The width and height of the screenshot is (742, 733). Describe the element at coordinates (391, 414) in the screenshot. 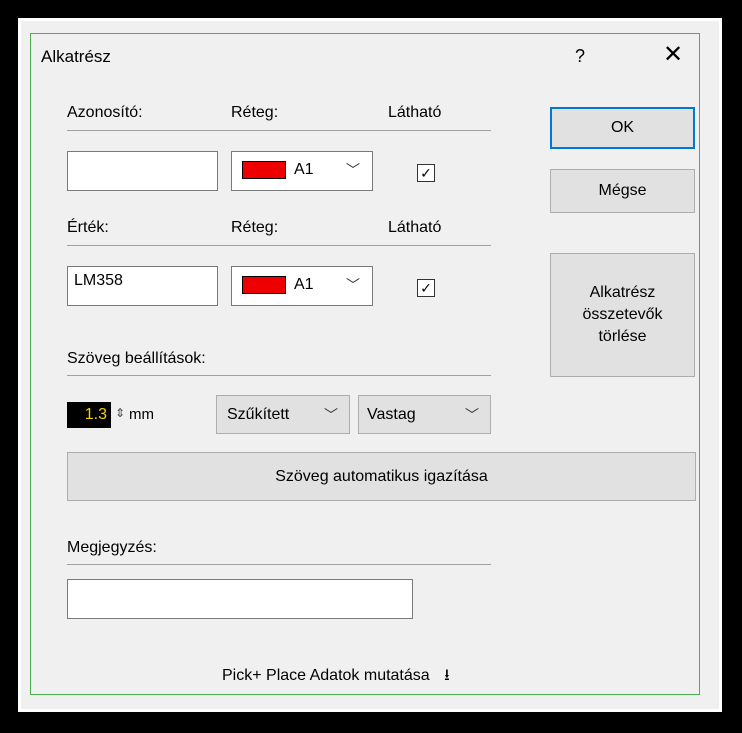

I see `text-weight-value: Vastag` at that location.